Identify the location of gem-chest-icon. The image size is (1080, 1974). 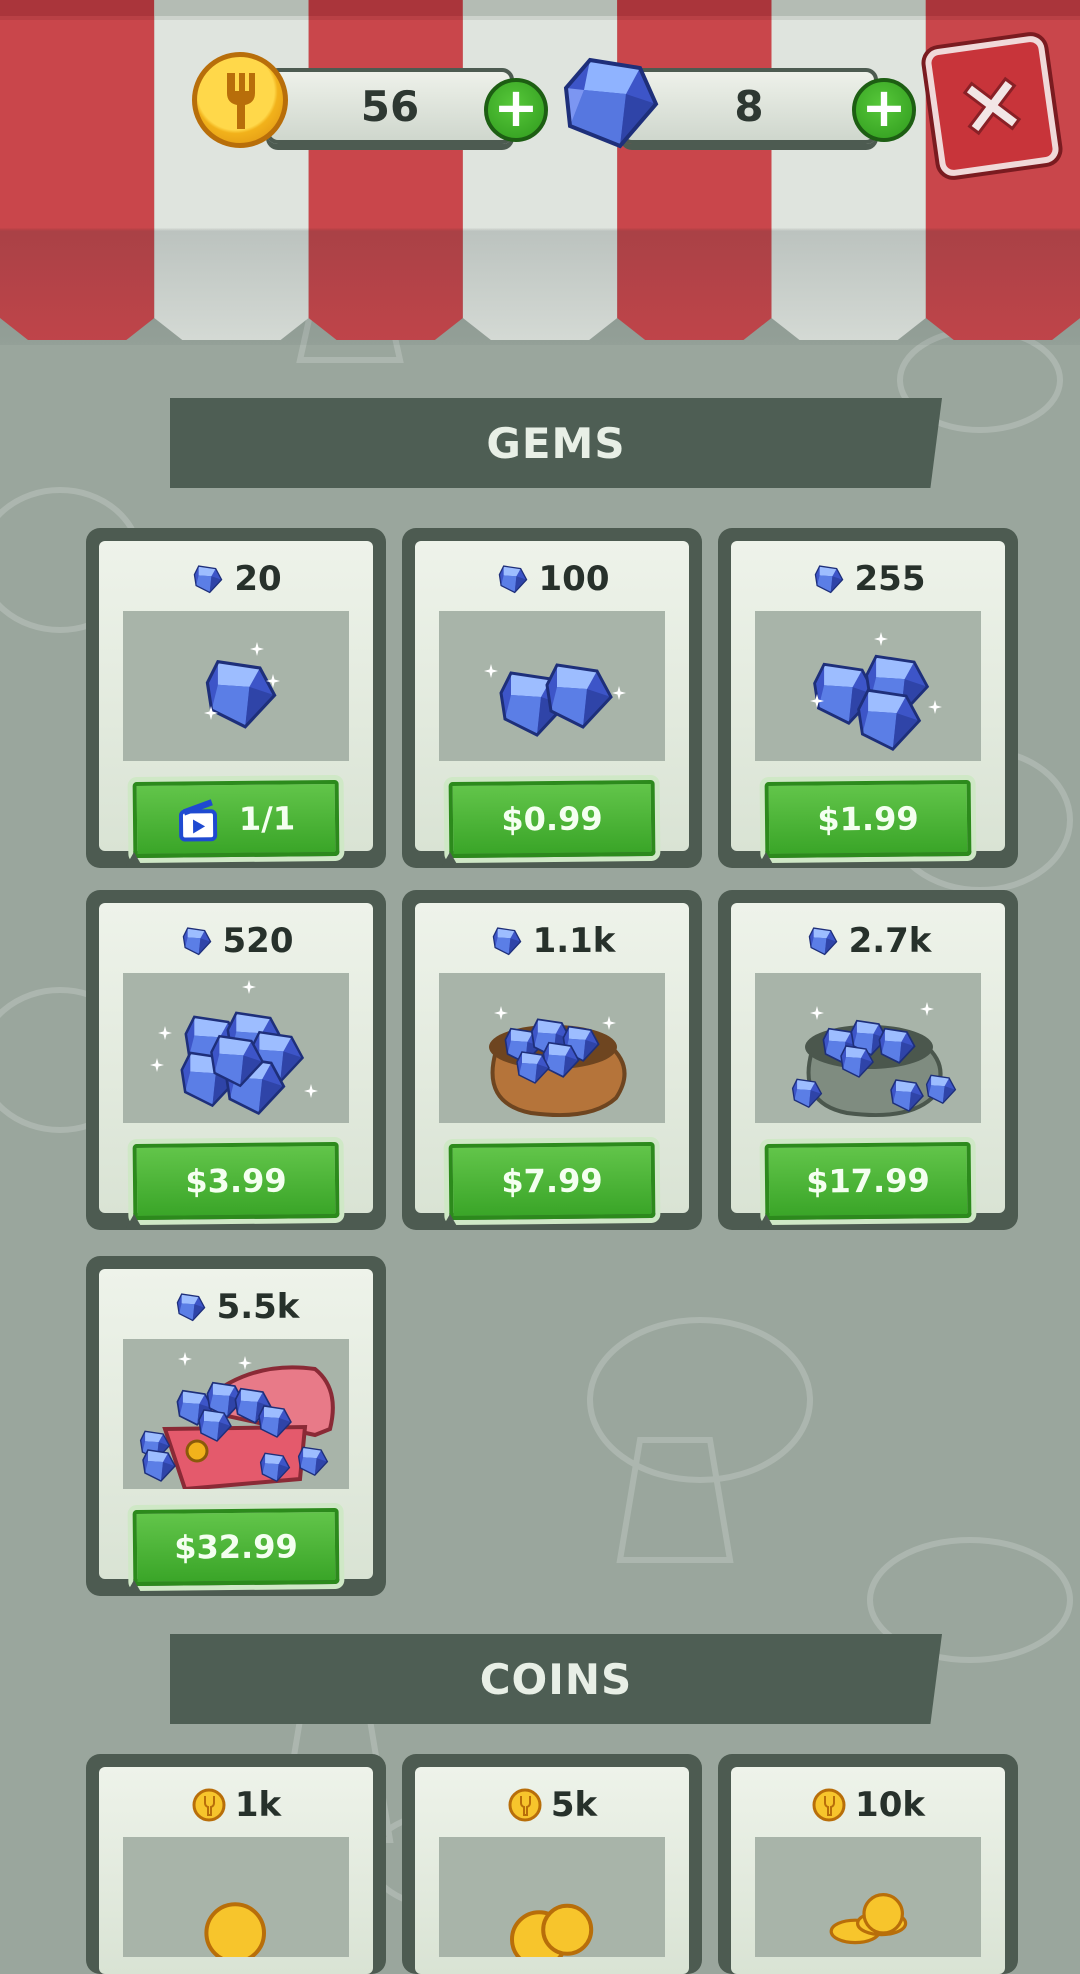
(237, 1420).